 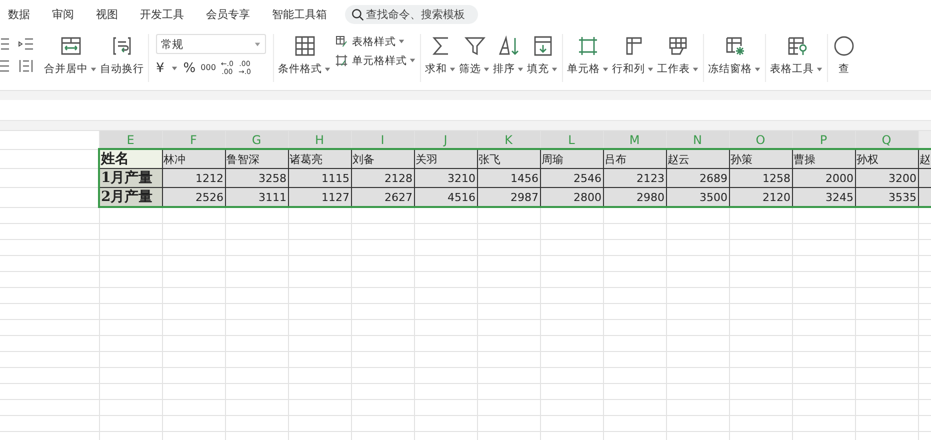 What do you see at coordinates (24, 14) in the screenshot?
I see `menu-tab: 数据` at bounding box center [24, 14].